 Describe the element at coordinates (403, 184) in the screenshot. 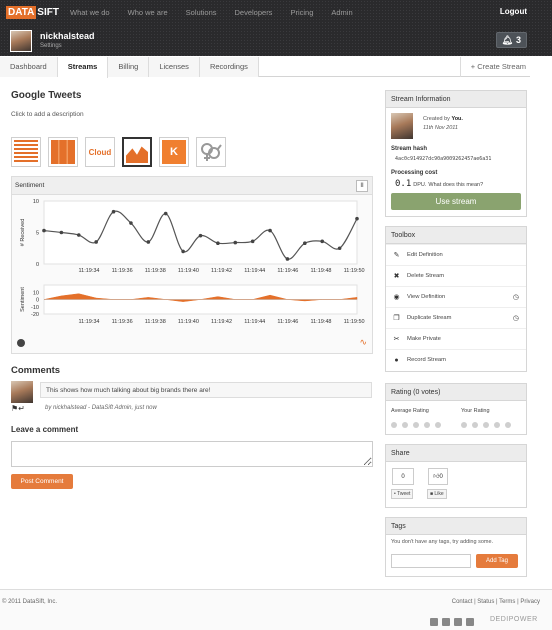

I see `cost-value: 0.1` at that location.